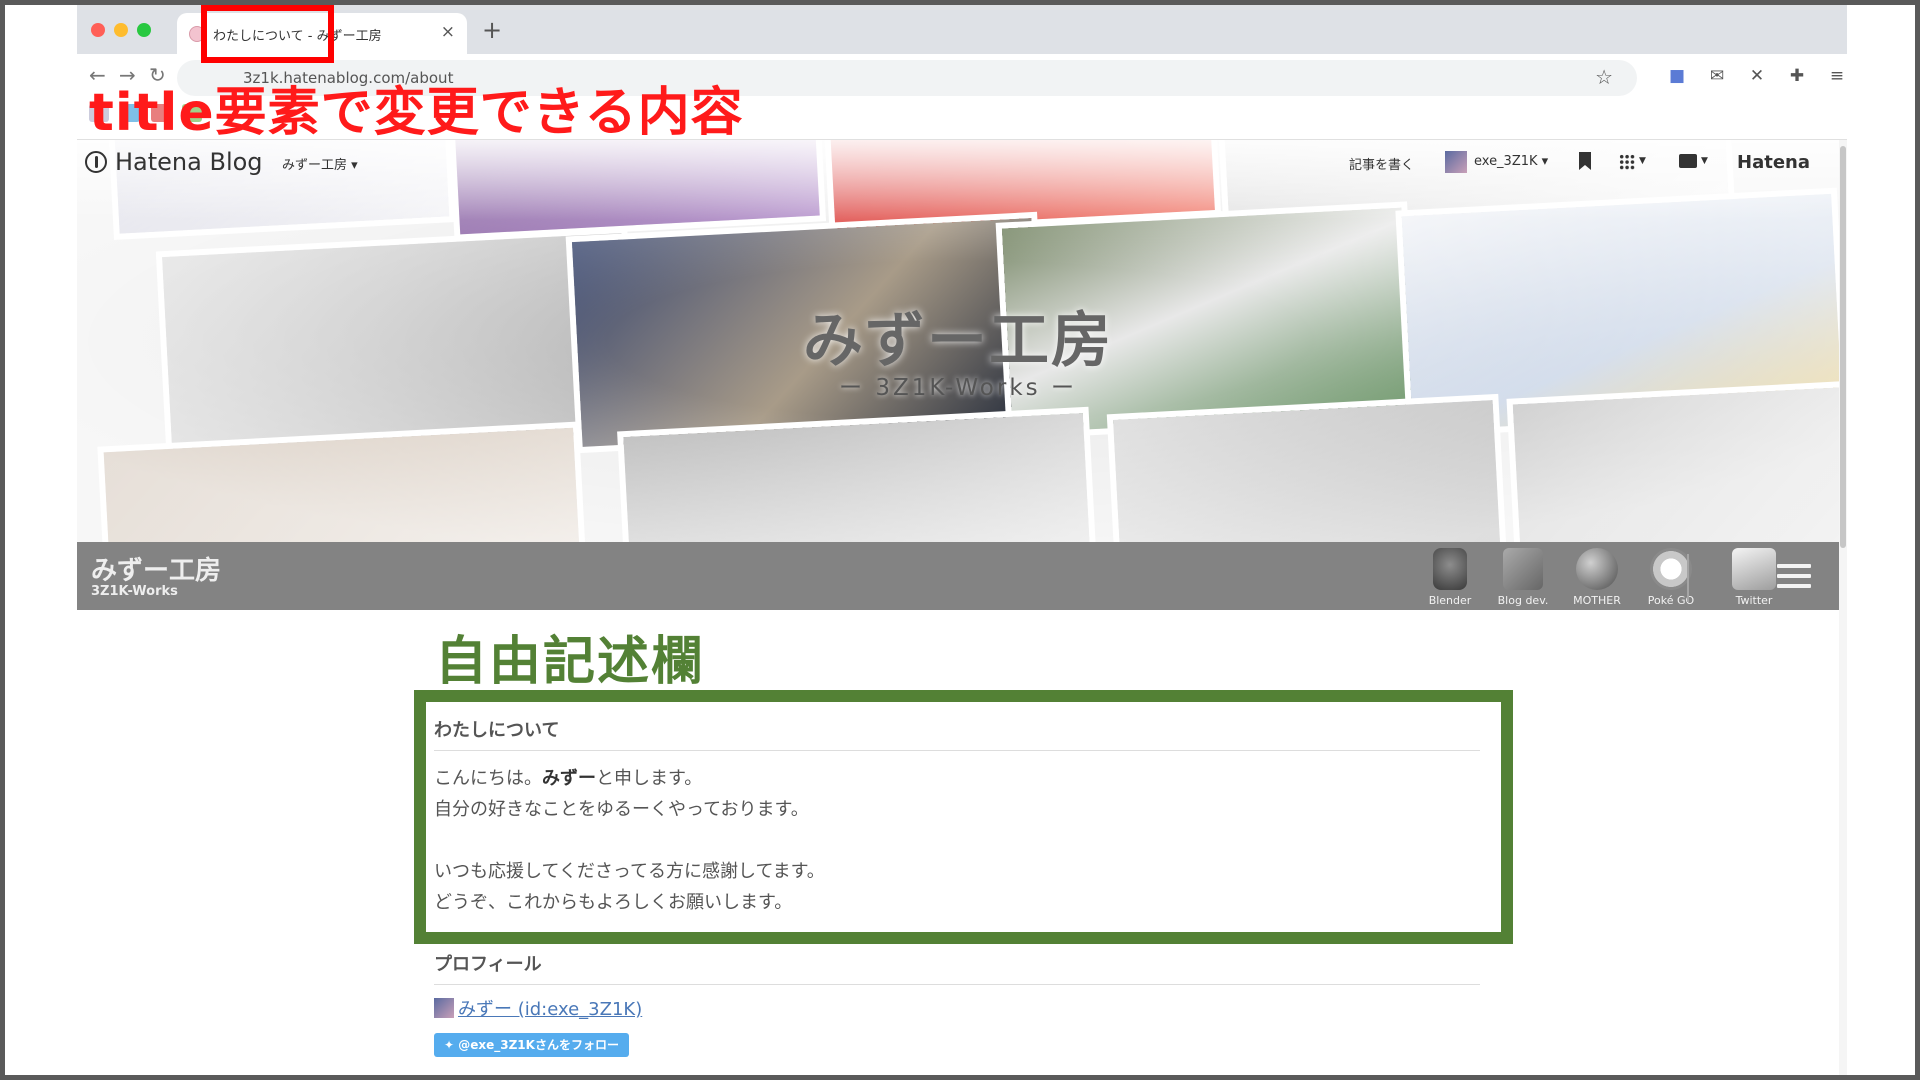 This screenshot has width=1920, height=1080. I want to click on star-icon: ☆, so click(1604, 77).